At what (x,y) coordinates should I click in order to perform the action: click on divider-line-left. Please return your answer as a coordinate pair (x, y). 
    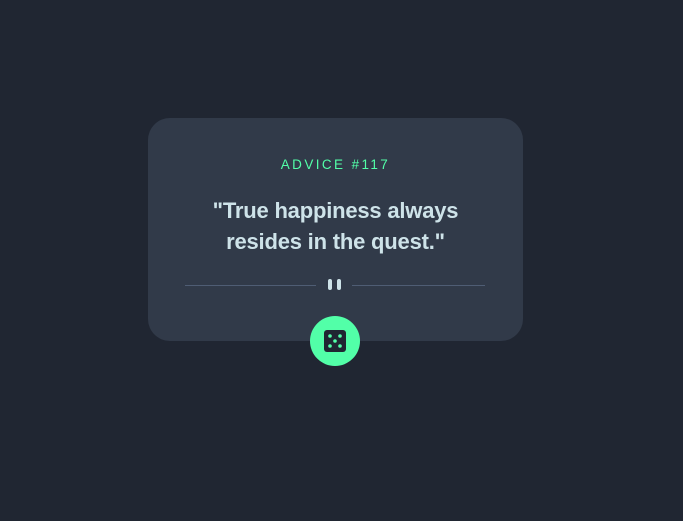
    Looking at the image, I should click on (250, 285).